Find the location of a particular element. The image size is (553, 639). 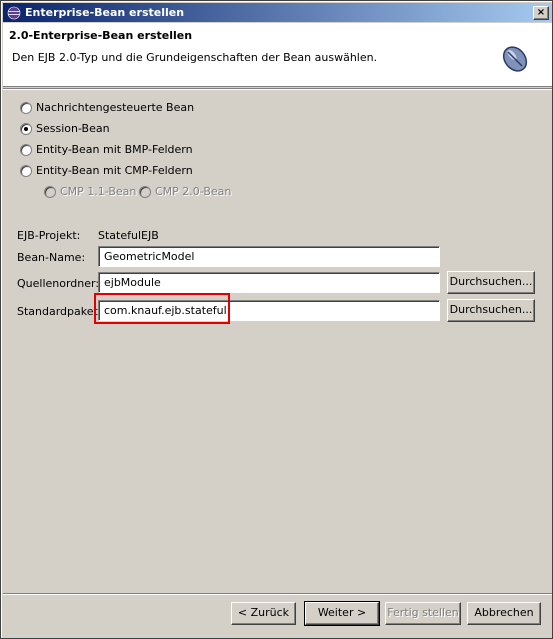

radio-label: Nachrichtengesteuerte Bean is located at coordinates (115, 107).